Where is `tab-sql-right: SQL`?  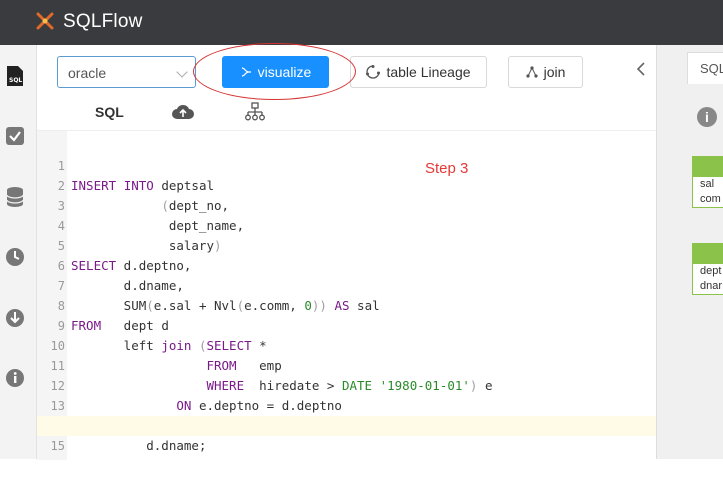
tab-sql-right: SQL is located at coordinates (705, 68).